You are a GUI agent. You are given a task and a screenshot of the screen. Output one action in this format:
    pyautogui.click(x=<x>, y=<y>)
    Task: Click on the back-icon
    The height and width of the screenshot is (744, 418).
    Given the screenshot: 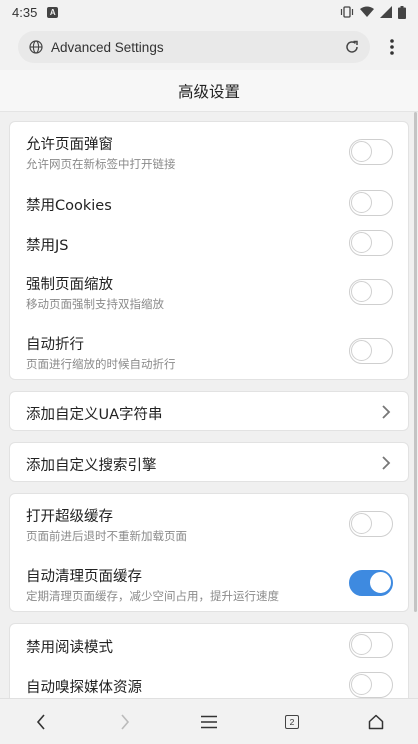 What is the action you would take?
    pyautogui.click(x=40, y=722)
    